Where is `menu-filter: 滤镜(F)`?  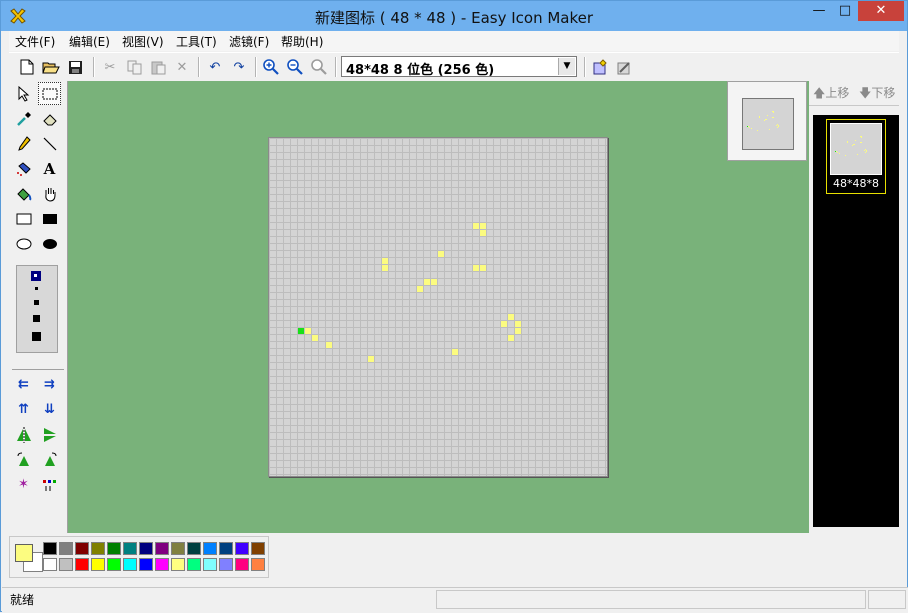 menu-filter: 滤镜(F) is located at coordinates (249, 41).